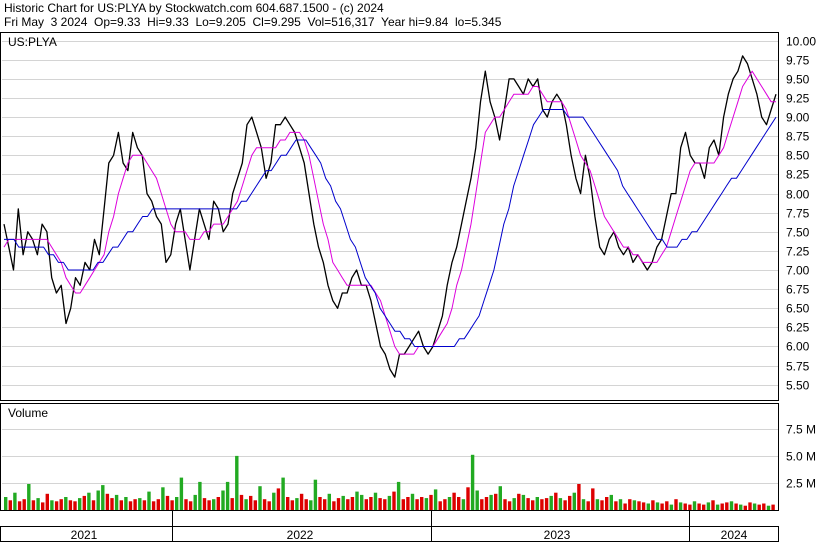 Image resolution: width=830 pixels, height=543 pixels. I want to click on price-tick-label: 9.25, so click(798, 99).